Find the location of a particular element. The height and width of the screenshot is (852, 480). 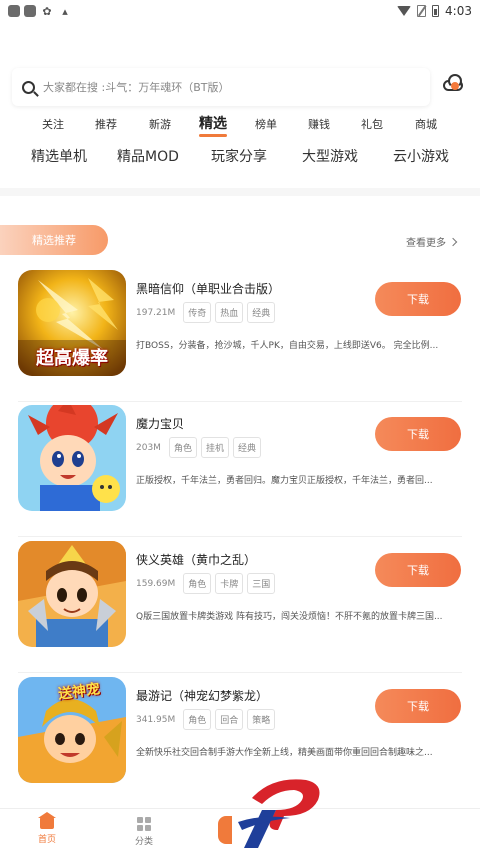

grid-icon is located at coordinates (144, 824).